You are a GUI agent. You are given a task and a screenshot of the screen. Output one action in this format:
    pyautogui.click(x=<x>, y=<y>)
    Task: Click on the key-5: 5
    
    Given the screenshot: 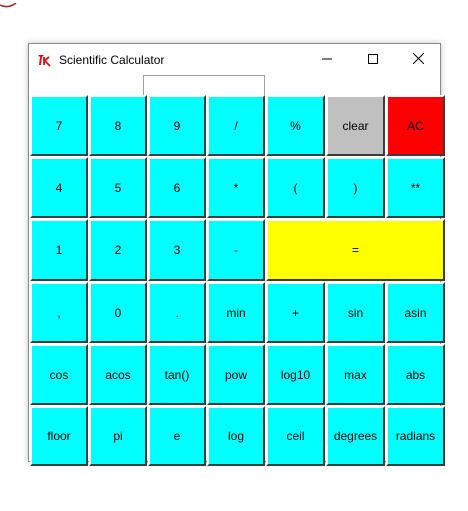 What is the action you would take?
    pyautogui.click(x=118, y=187)
    